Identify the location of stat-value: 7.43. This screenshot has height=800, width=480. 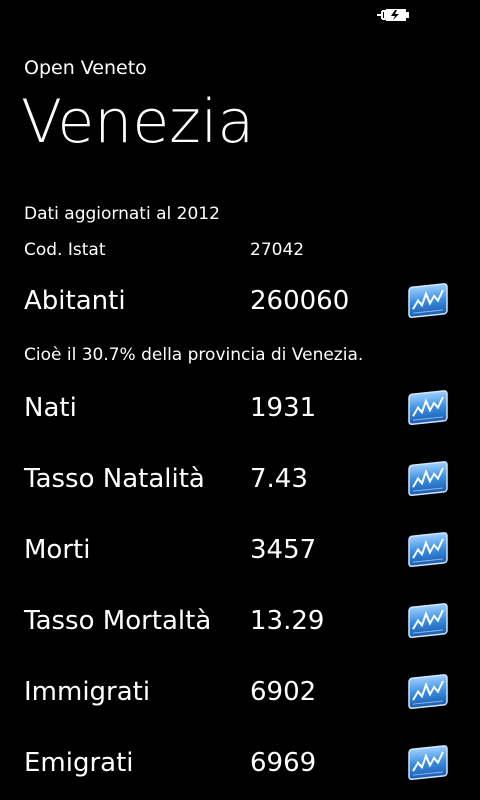
(279, 479).